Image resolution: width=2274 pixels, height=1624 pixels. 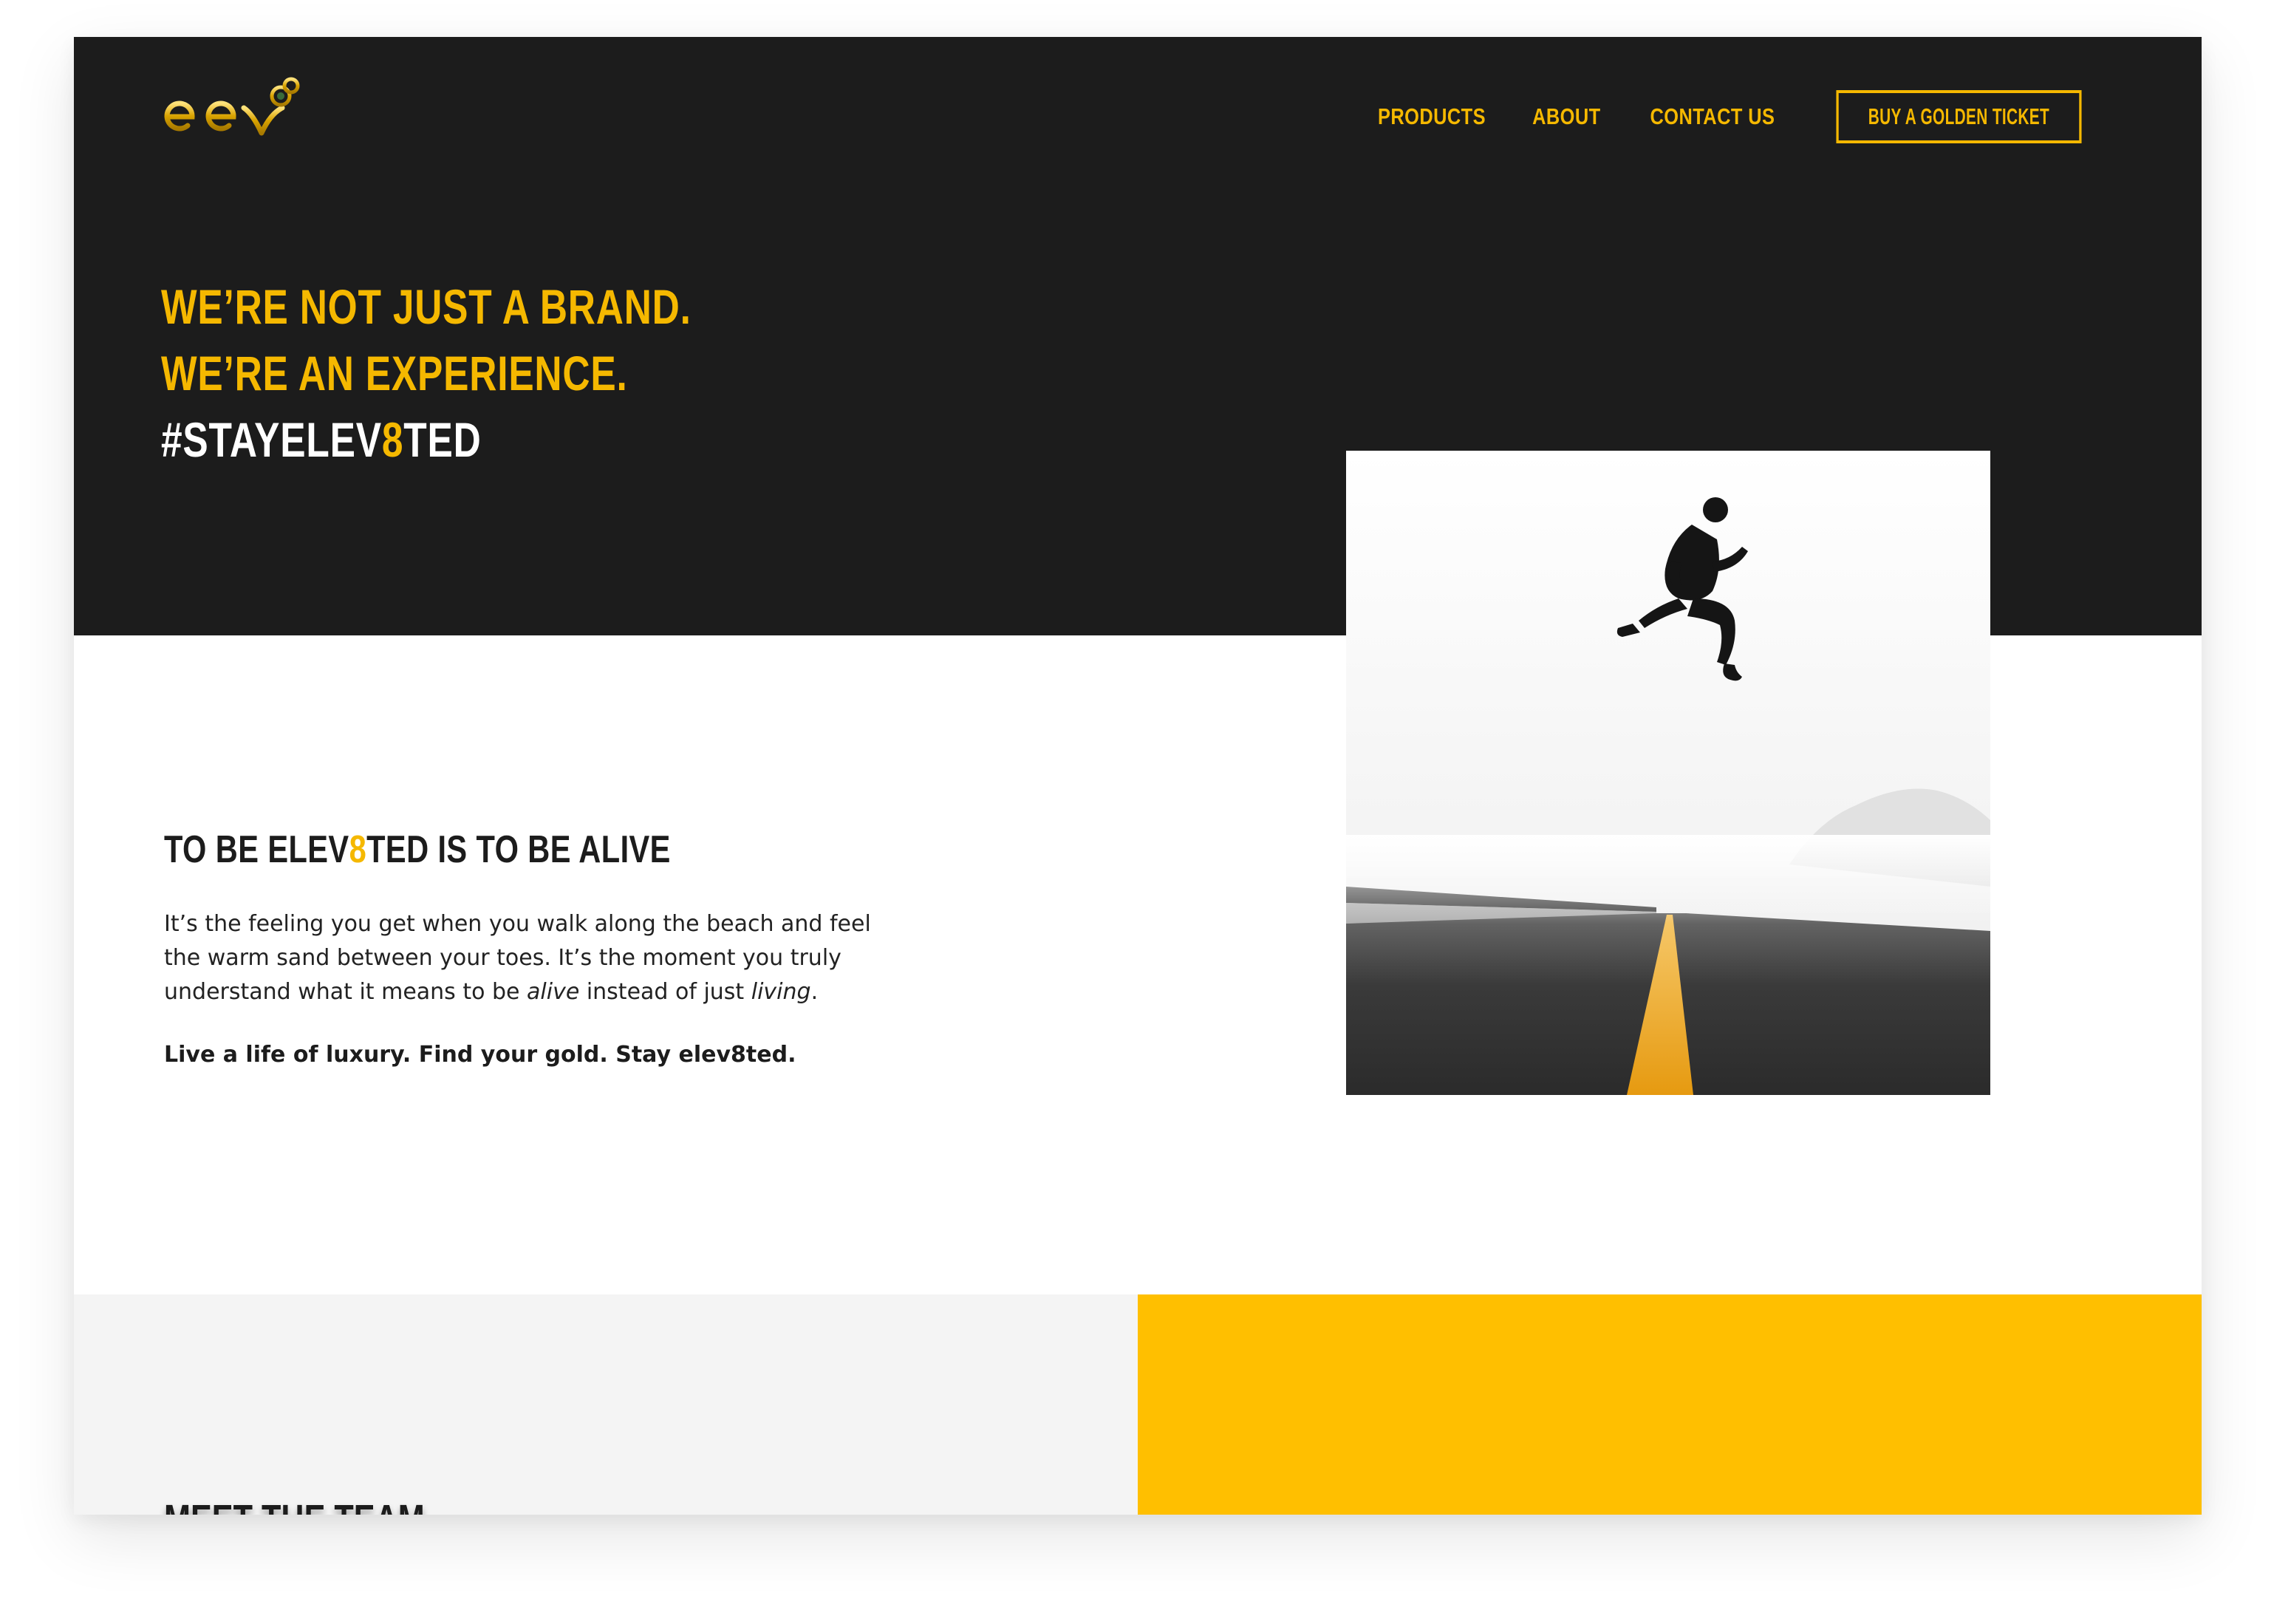 I want to click on alive-heading: TO BE ELEV8TED IS TO BE ALIVE, so click(x=489, y=850).